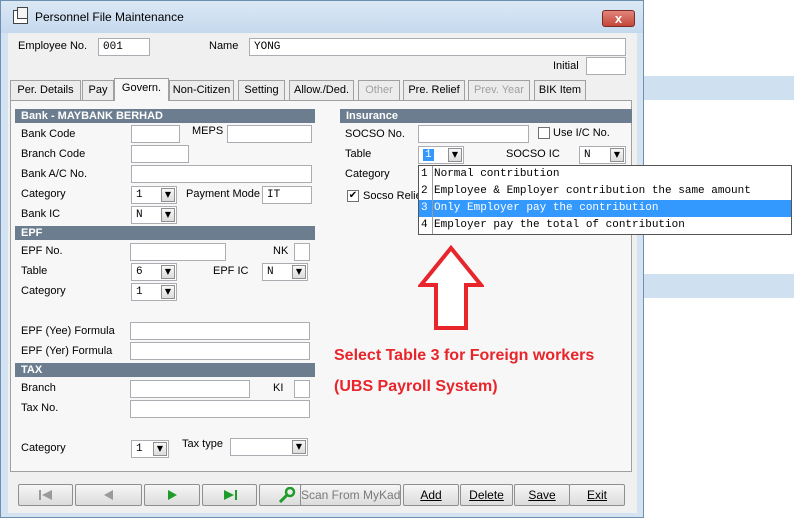 The image size is (794, 520). What do you see at coordinates (67, 351) in the screenshot?
I see `epf-yer-formula-label: EPF (Yer) Formula` at bounding box center [67, 351].